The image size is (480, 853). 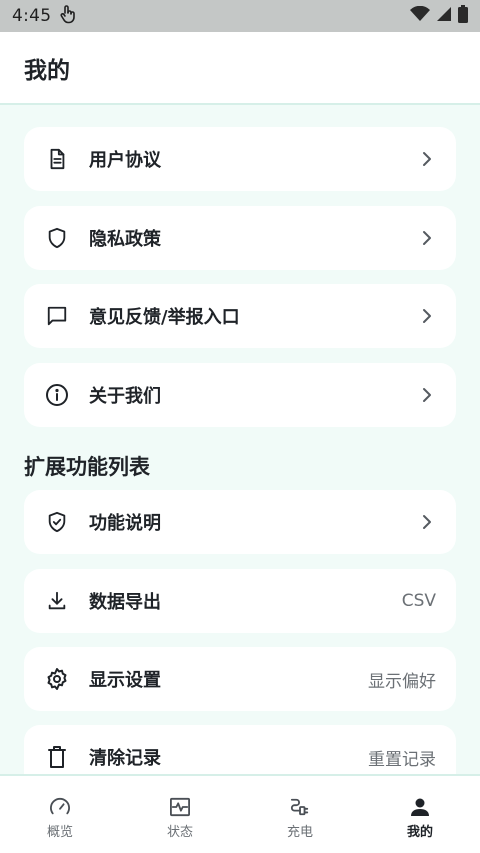 What do you see at coordinates (60, 807) in the screenshot?
I see `speedometer-icon` at bounding box center [60, 807].